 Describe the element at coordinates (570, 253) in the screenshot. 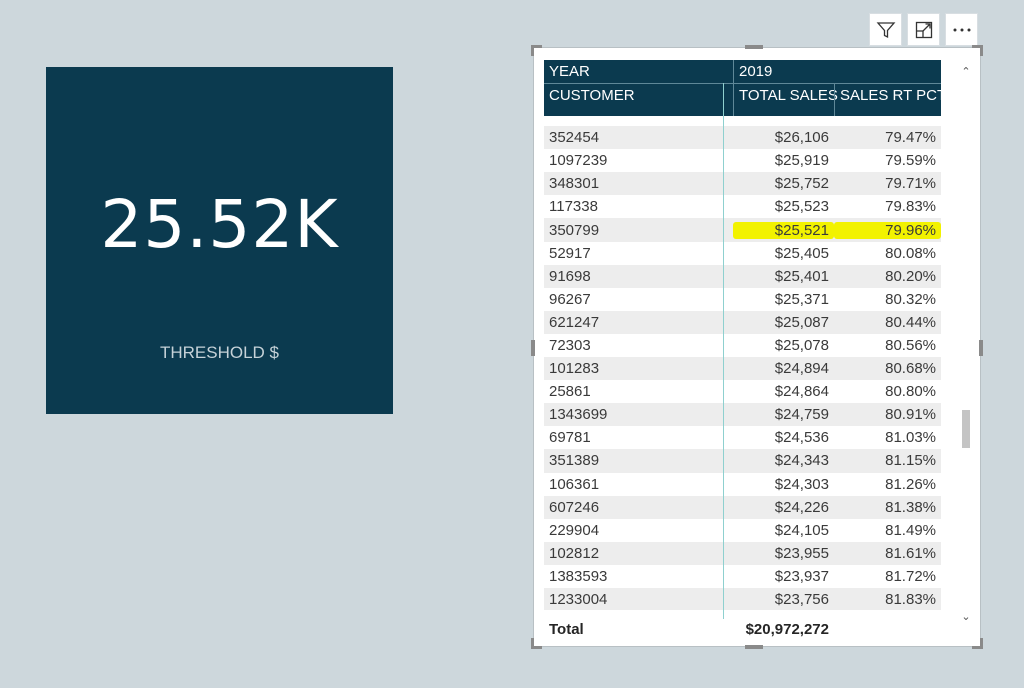

I see `customer-cell: 52917` at that location.